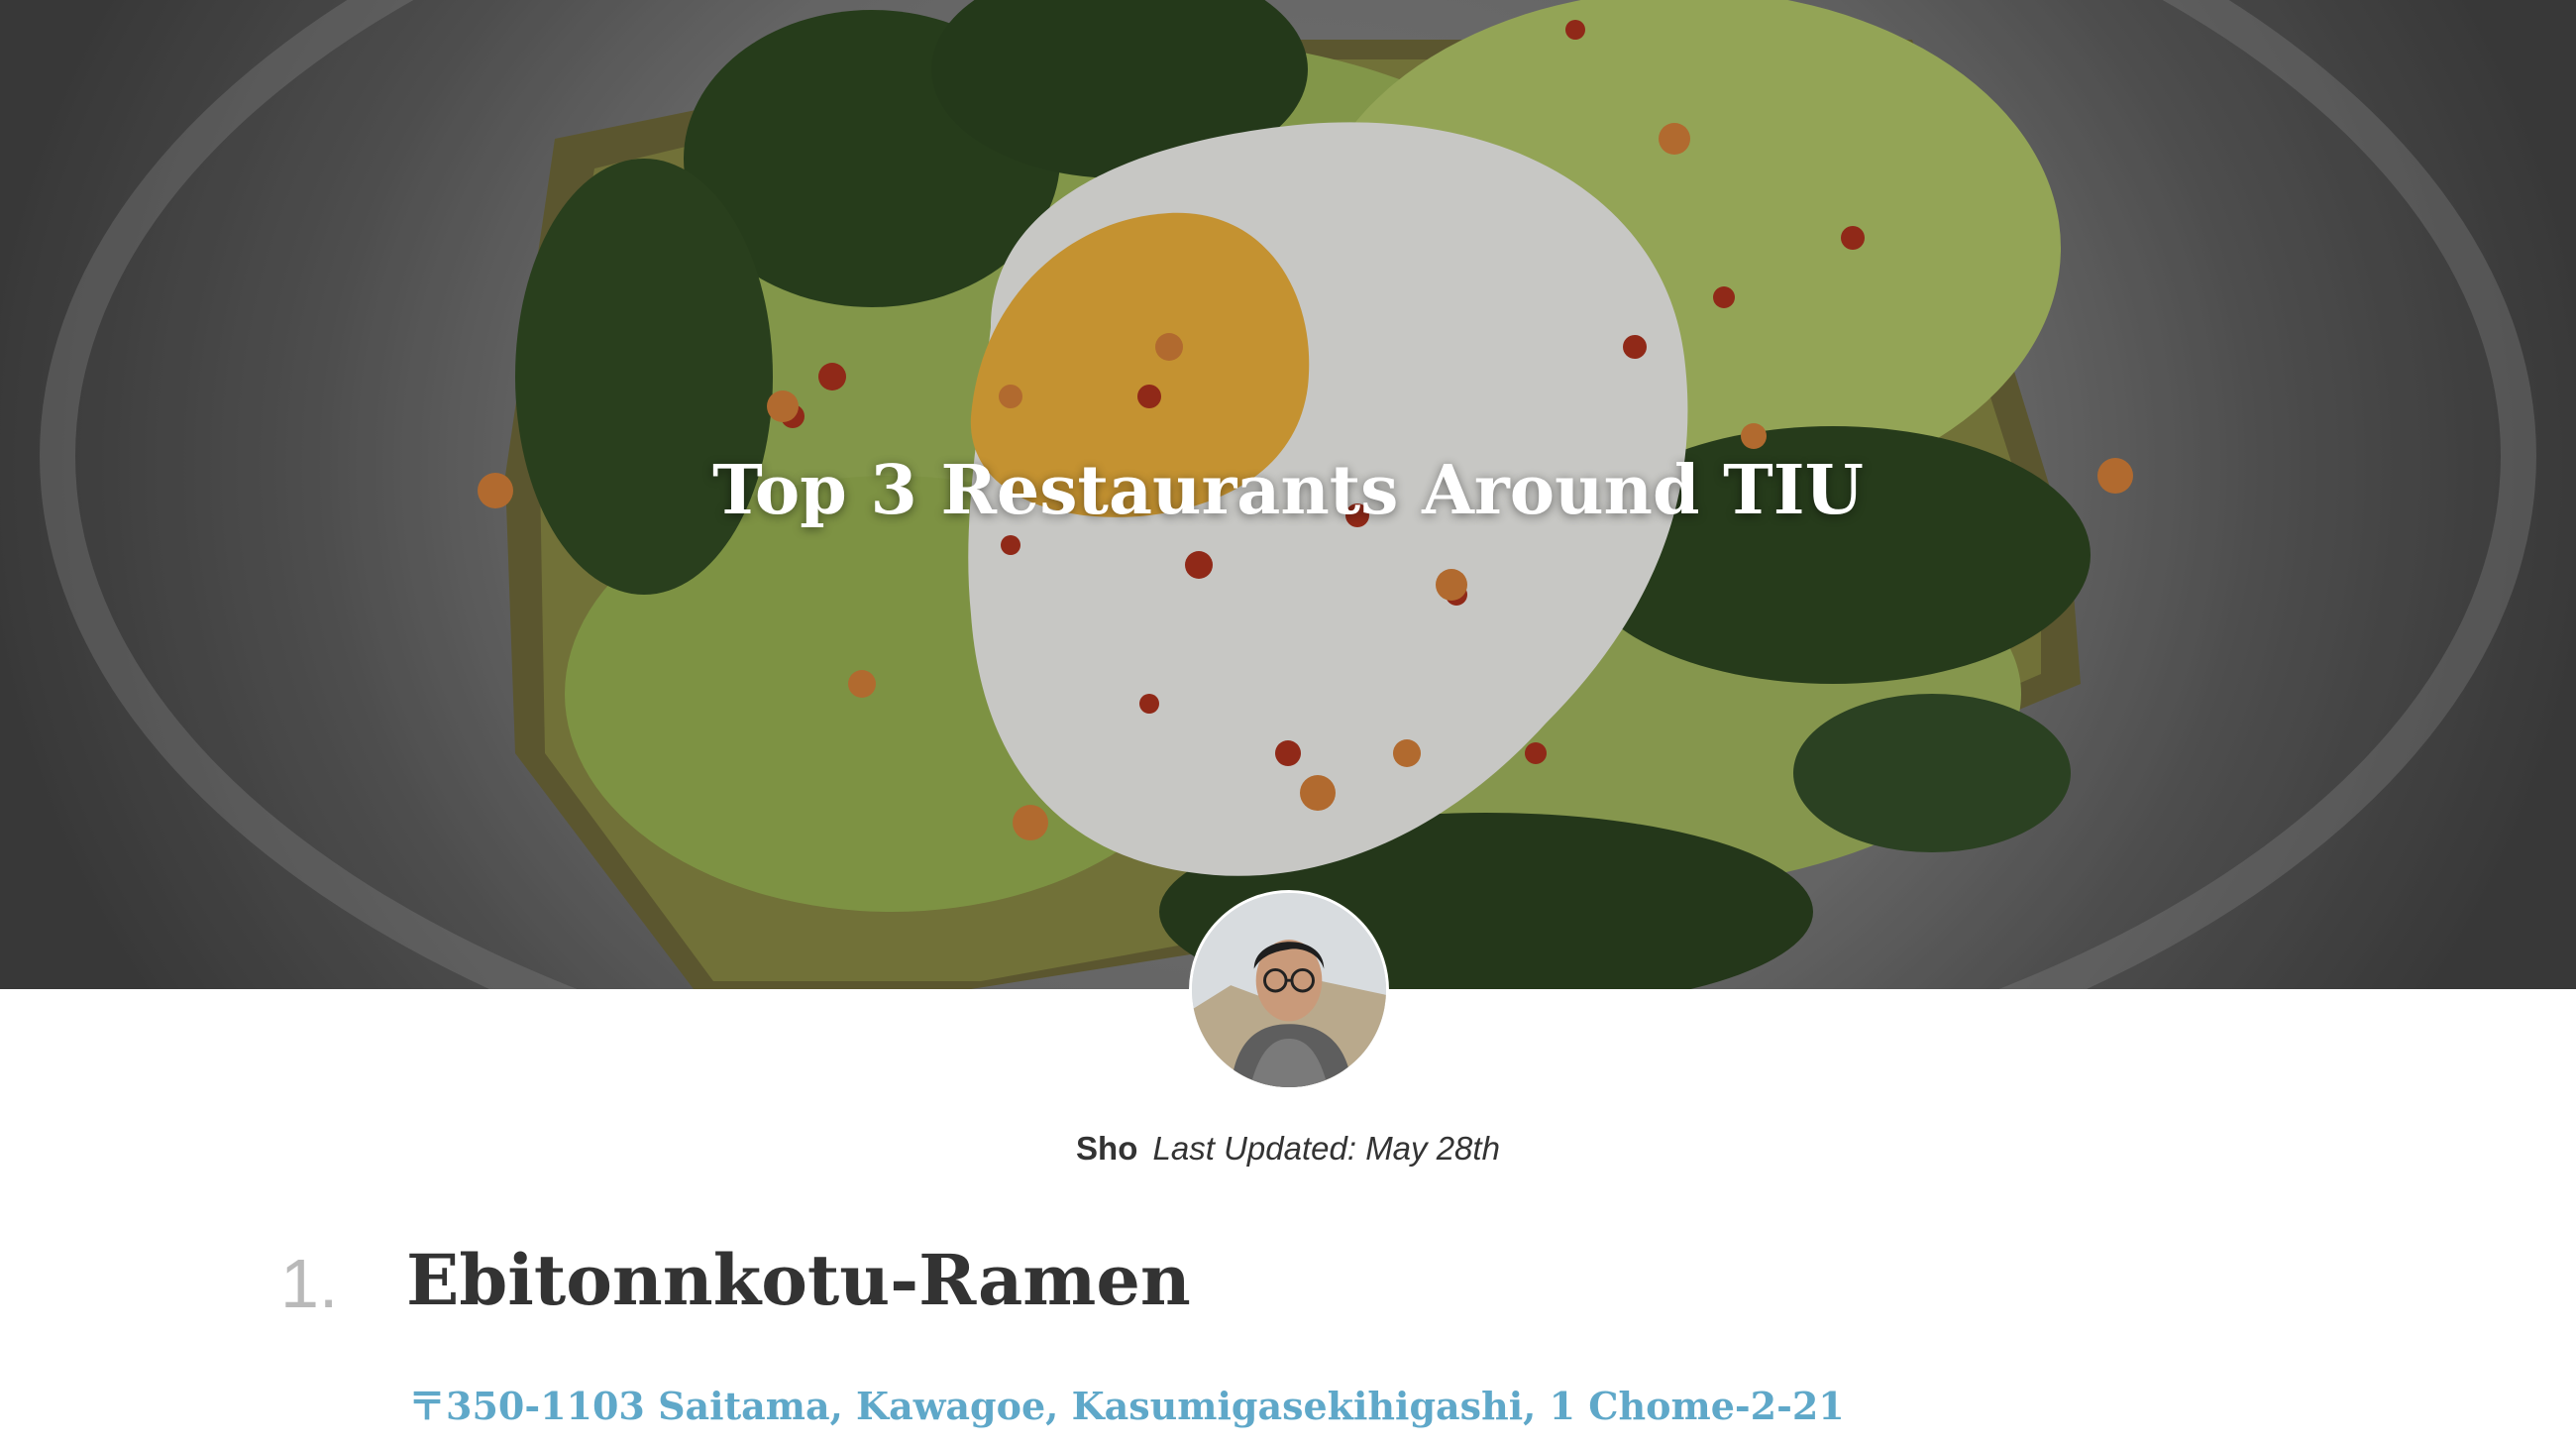 The width and height of the screenshot is (2576, 1449). I want to click on author-avatar, so click(1289, 990).